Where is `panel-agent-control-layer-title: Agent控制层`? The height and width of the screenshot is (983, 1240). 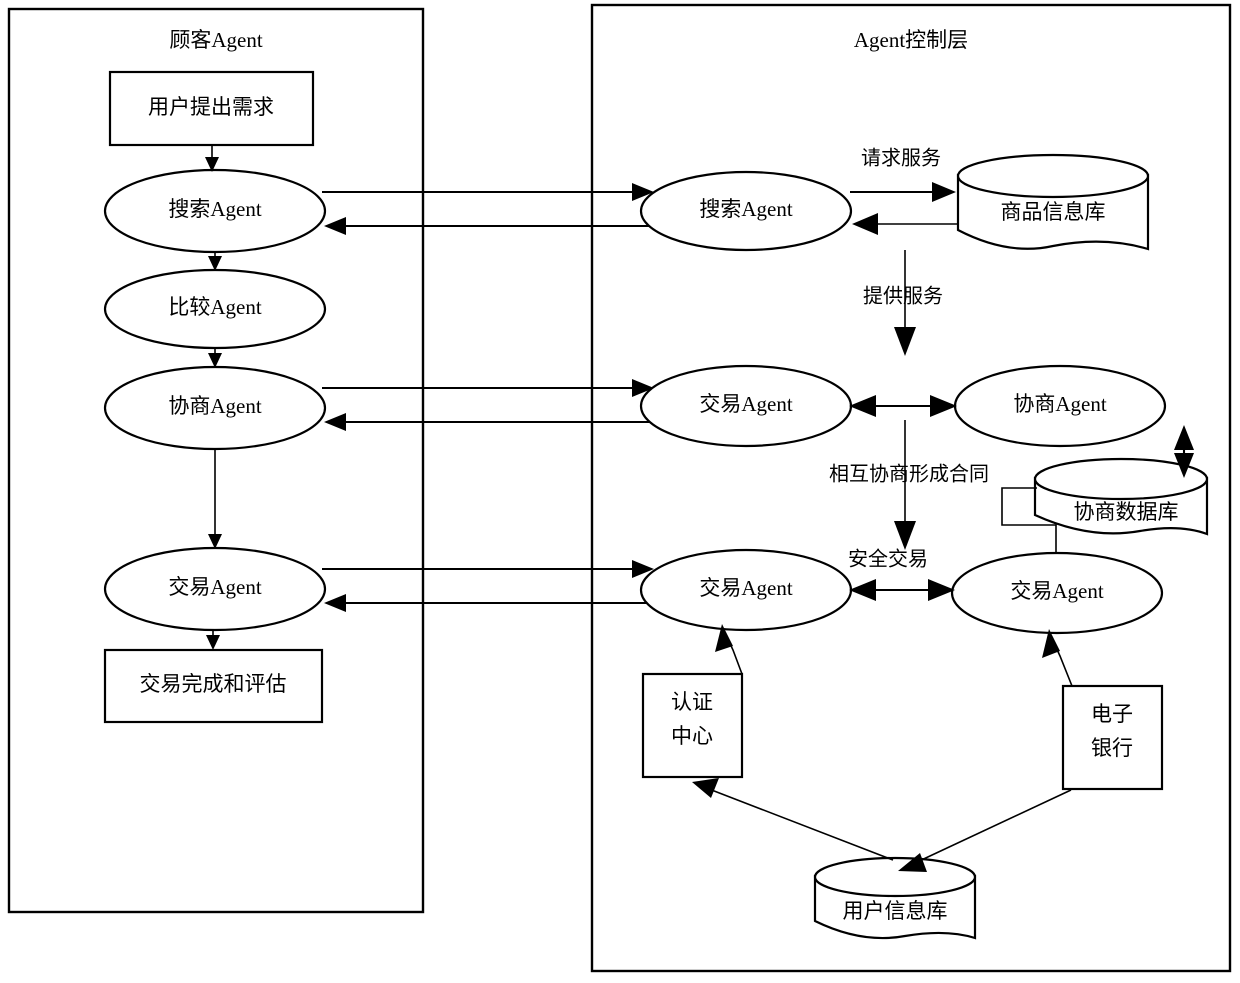 panel-agent-control-layer-title: Agent控制层 is located at coordinates (911, 40).